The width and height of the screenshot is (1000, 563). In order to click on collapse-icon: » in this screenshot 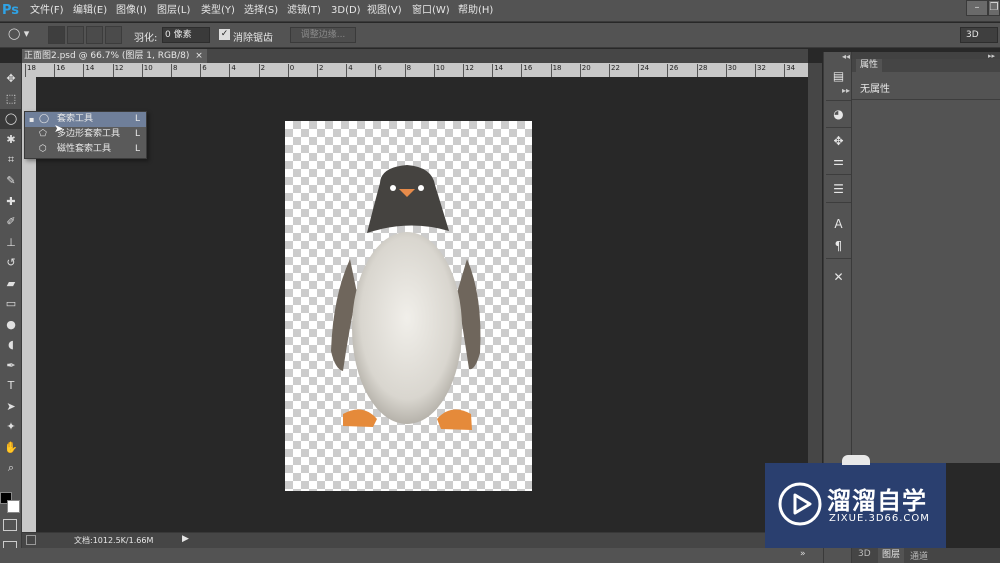, I will do `click(803, 554)`.